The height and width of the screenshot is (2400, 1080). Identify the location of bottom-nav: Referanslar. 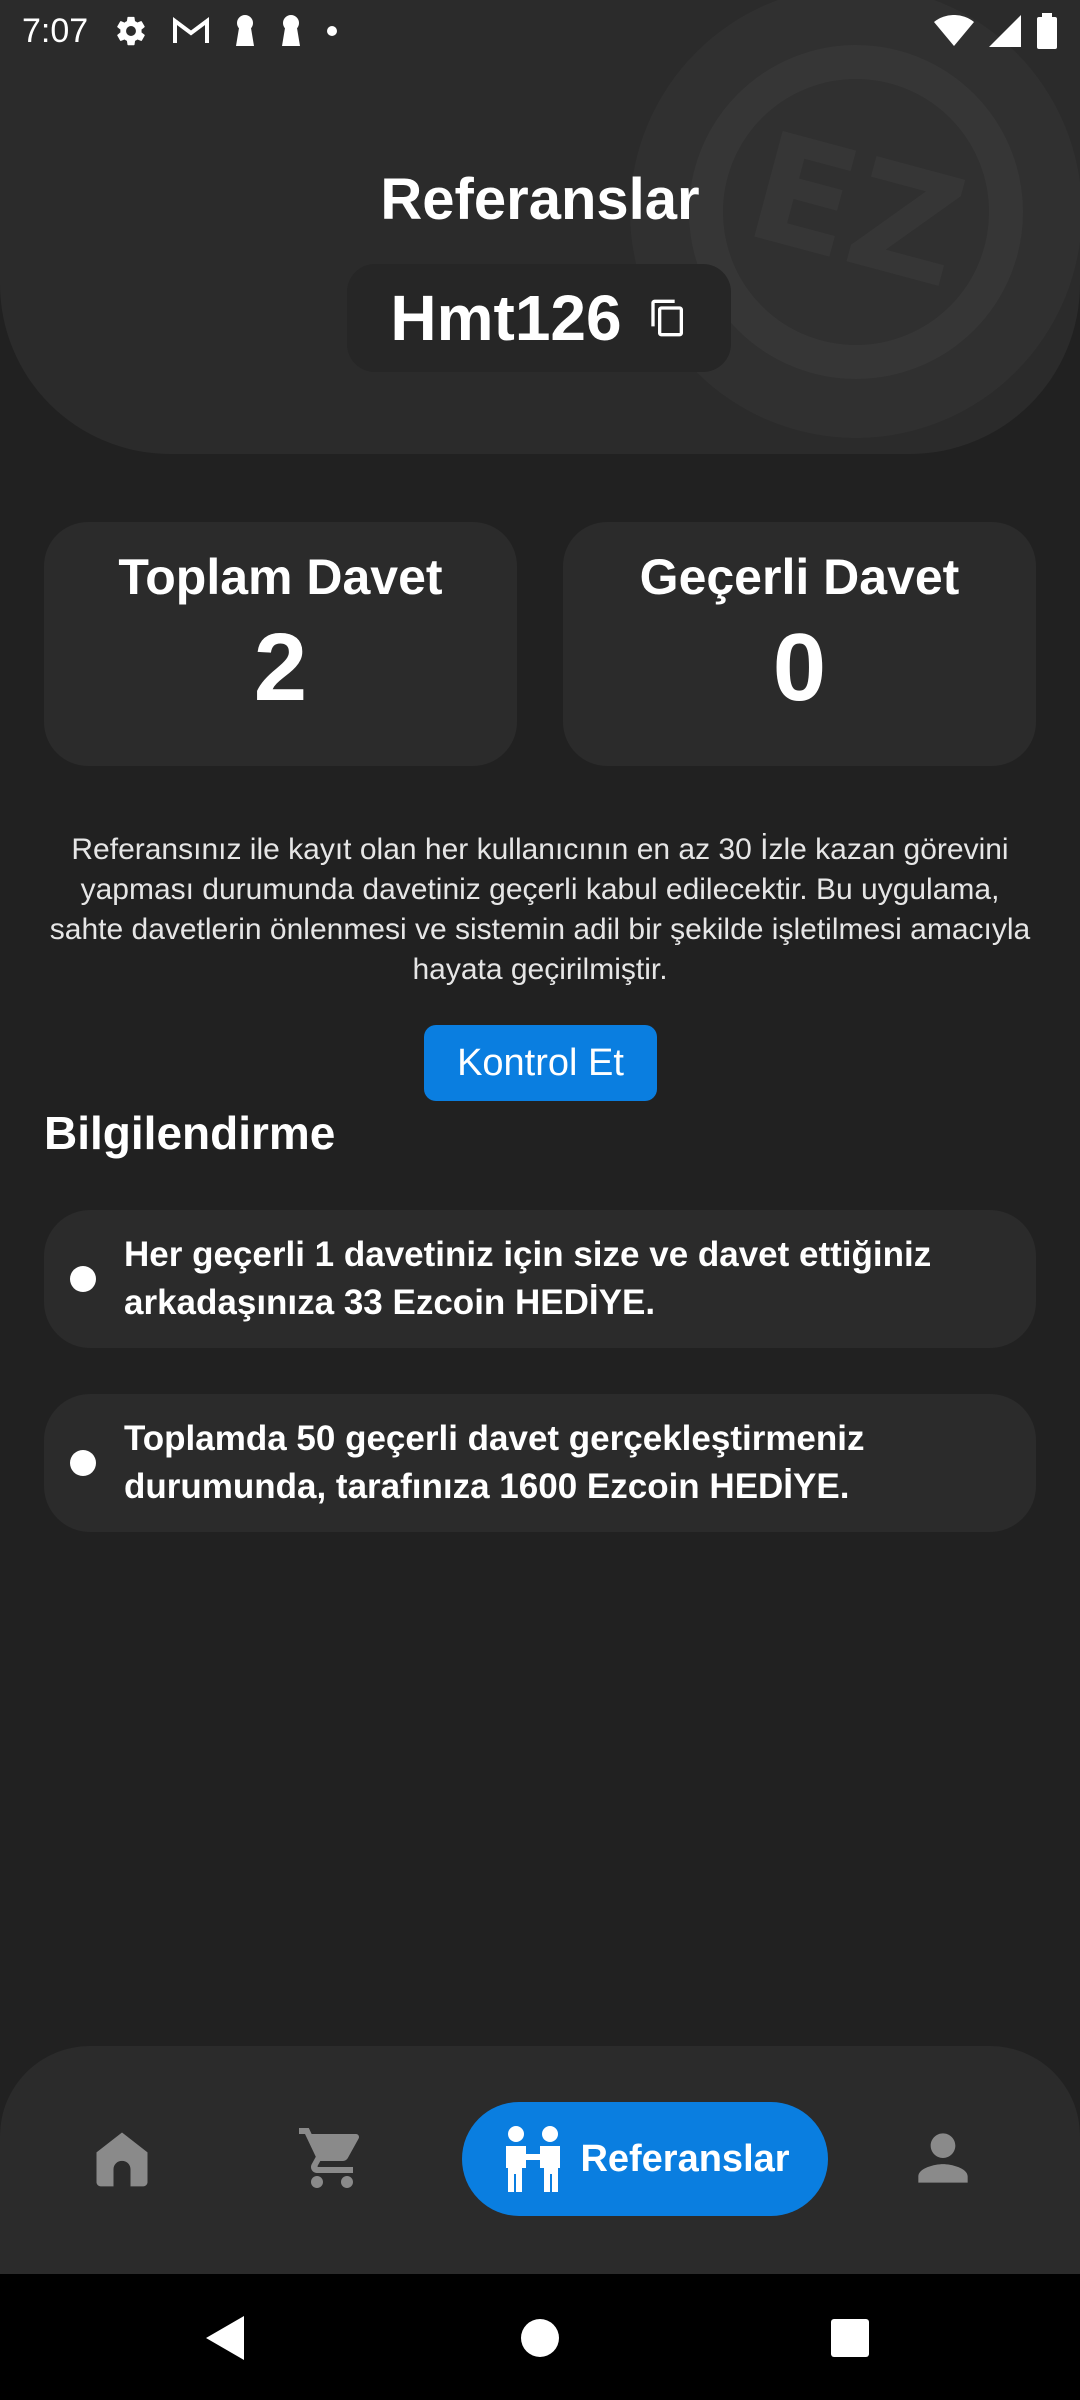
(540, 2160).